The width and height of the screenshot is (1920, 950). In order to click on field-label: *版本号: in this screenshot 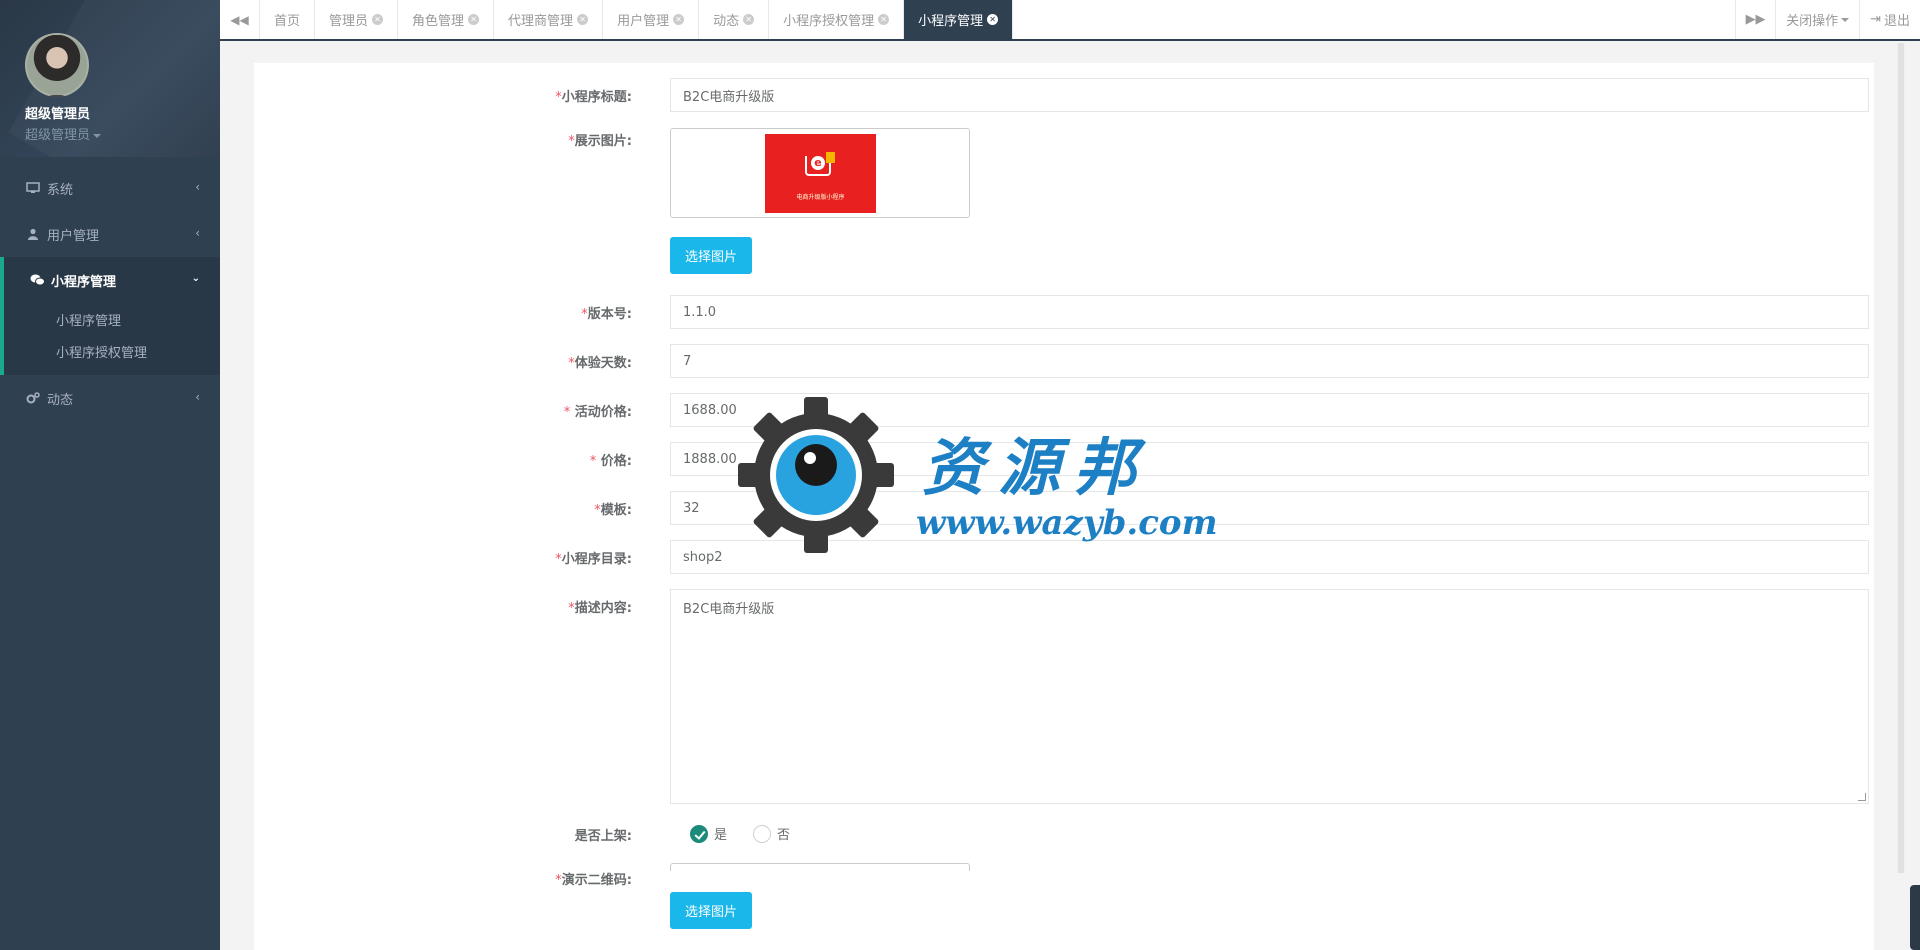, I will do `click(606, 314)`.